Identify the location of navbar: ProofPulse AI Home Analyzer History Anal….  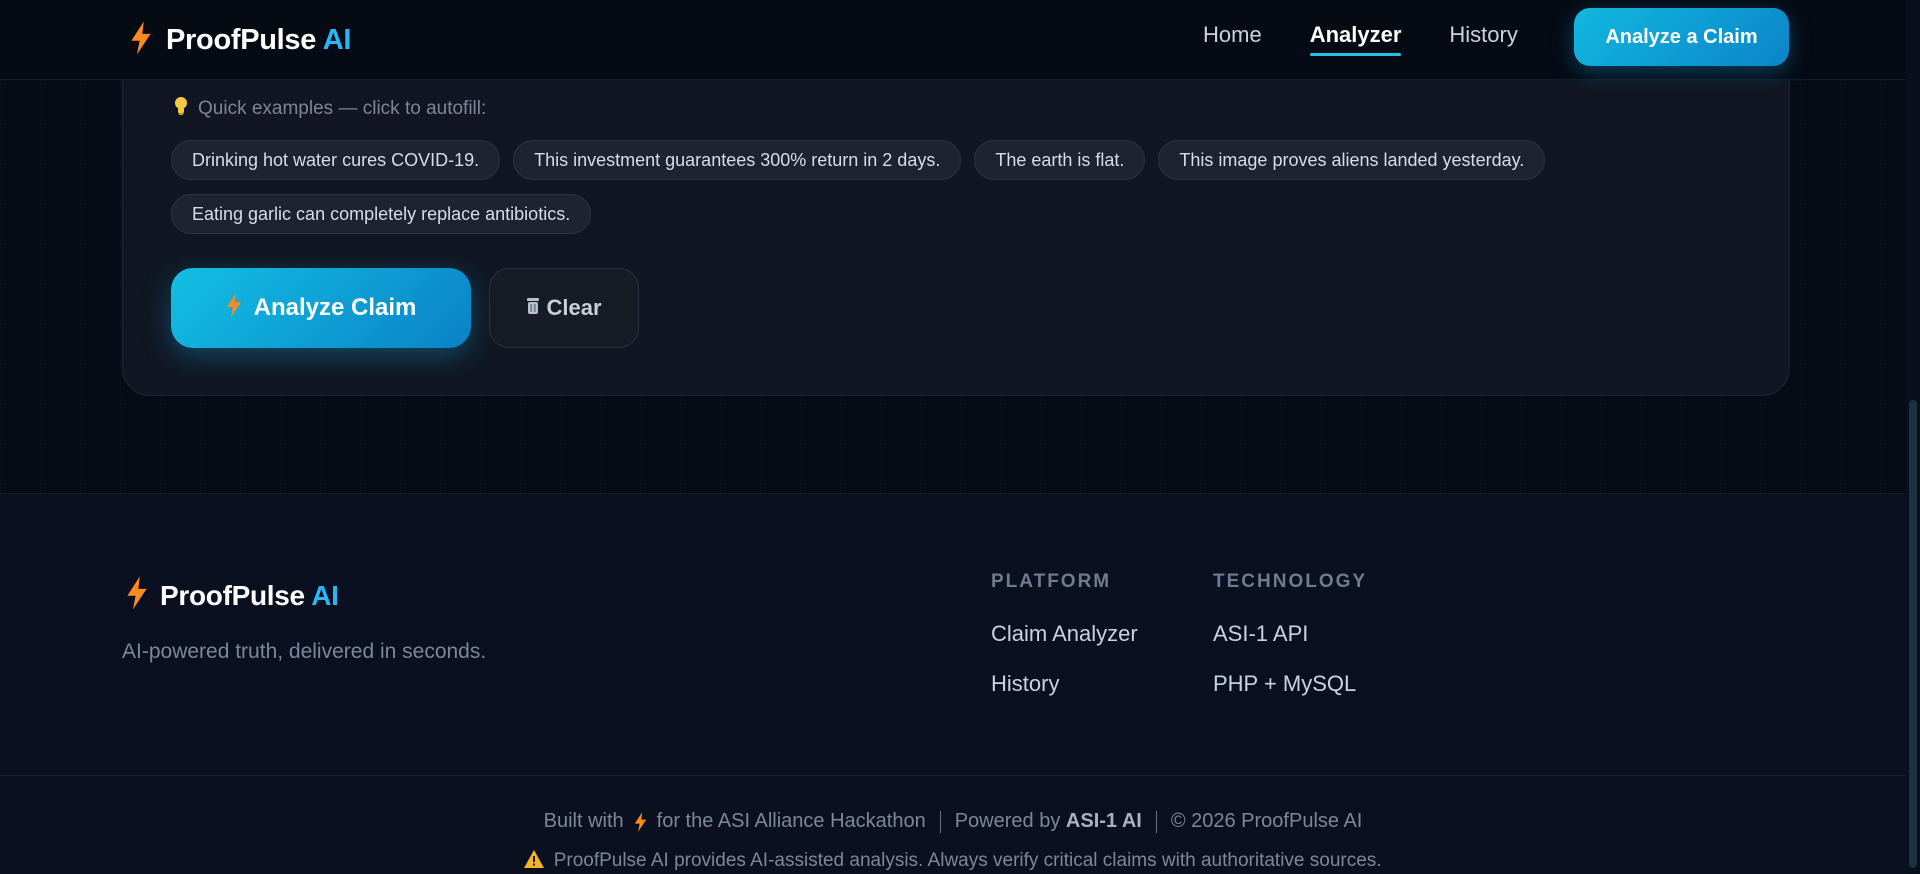
(953, 40).